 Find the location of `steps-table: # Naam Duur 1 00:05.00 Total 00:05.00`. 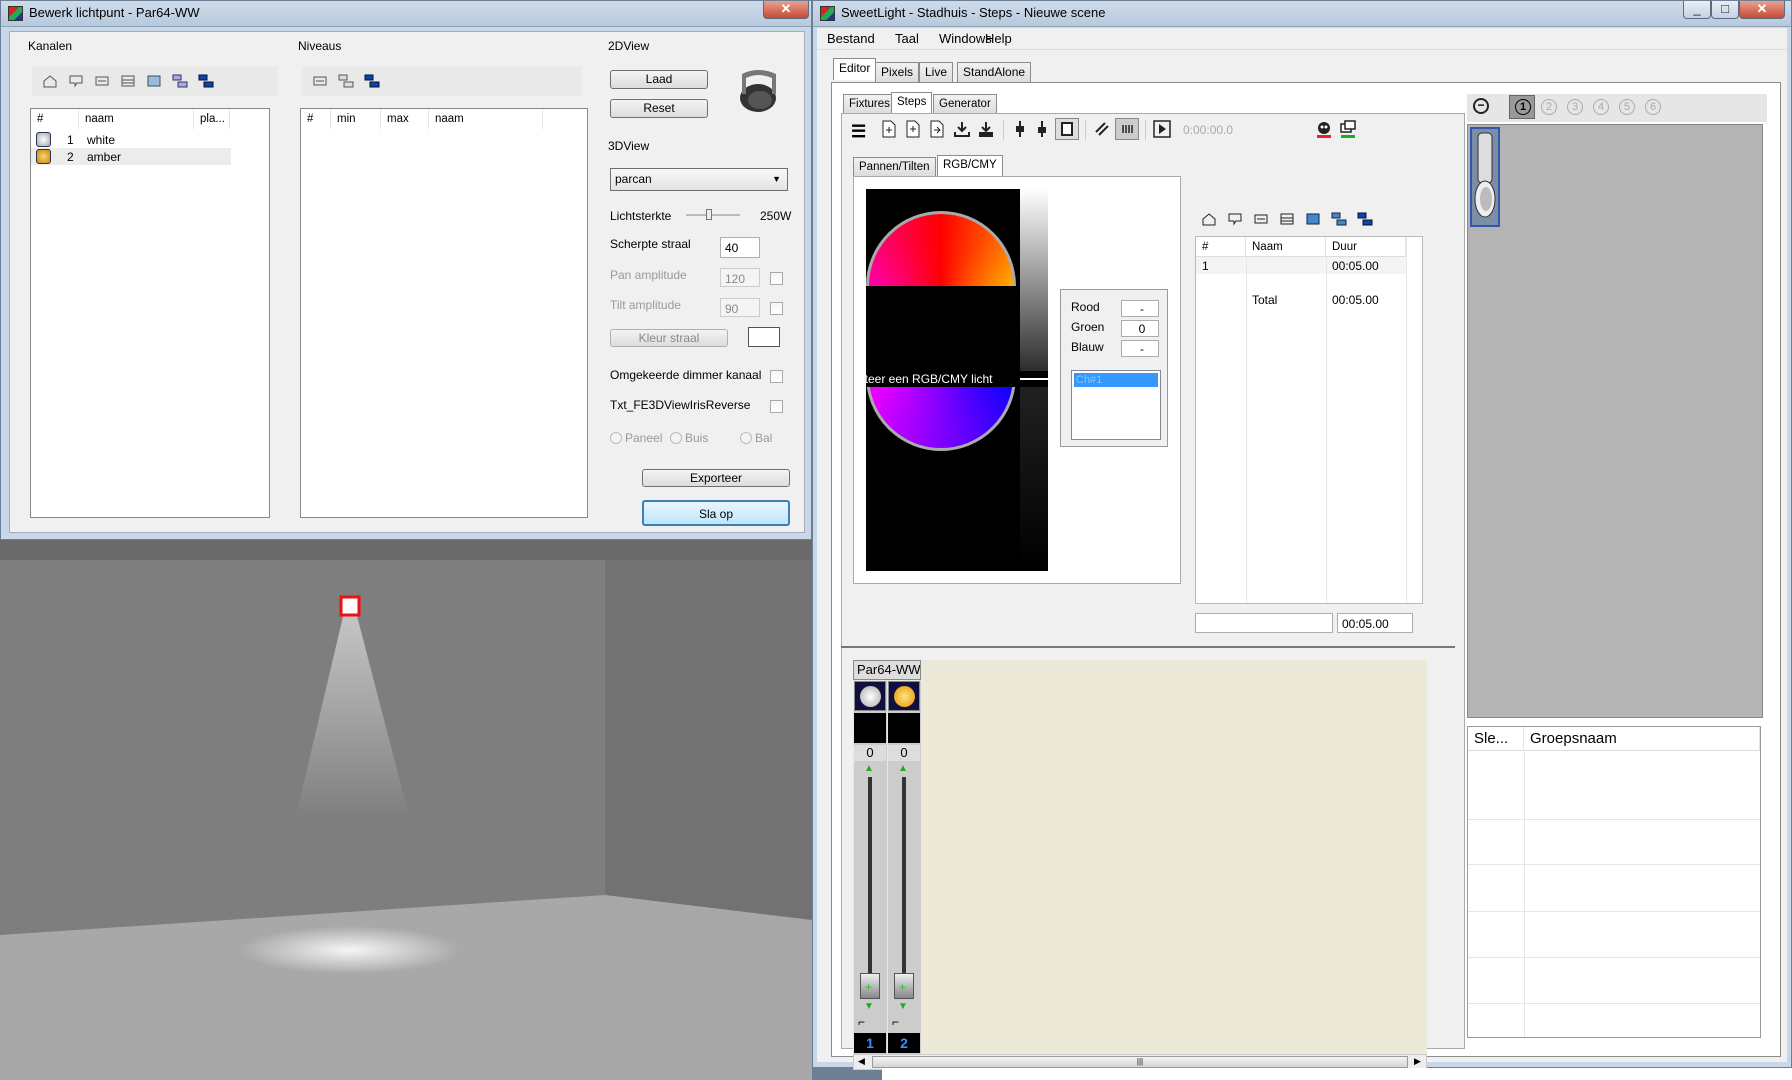

steps-table: # Naam Duur 1 00:05.00 Total 00:05.00 is located at coordinates (1309, 420).